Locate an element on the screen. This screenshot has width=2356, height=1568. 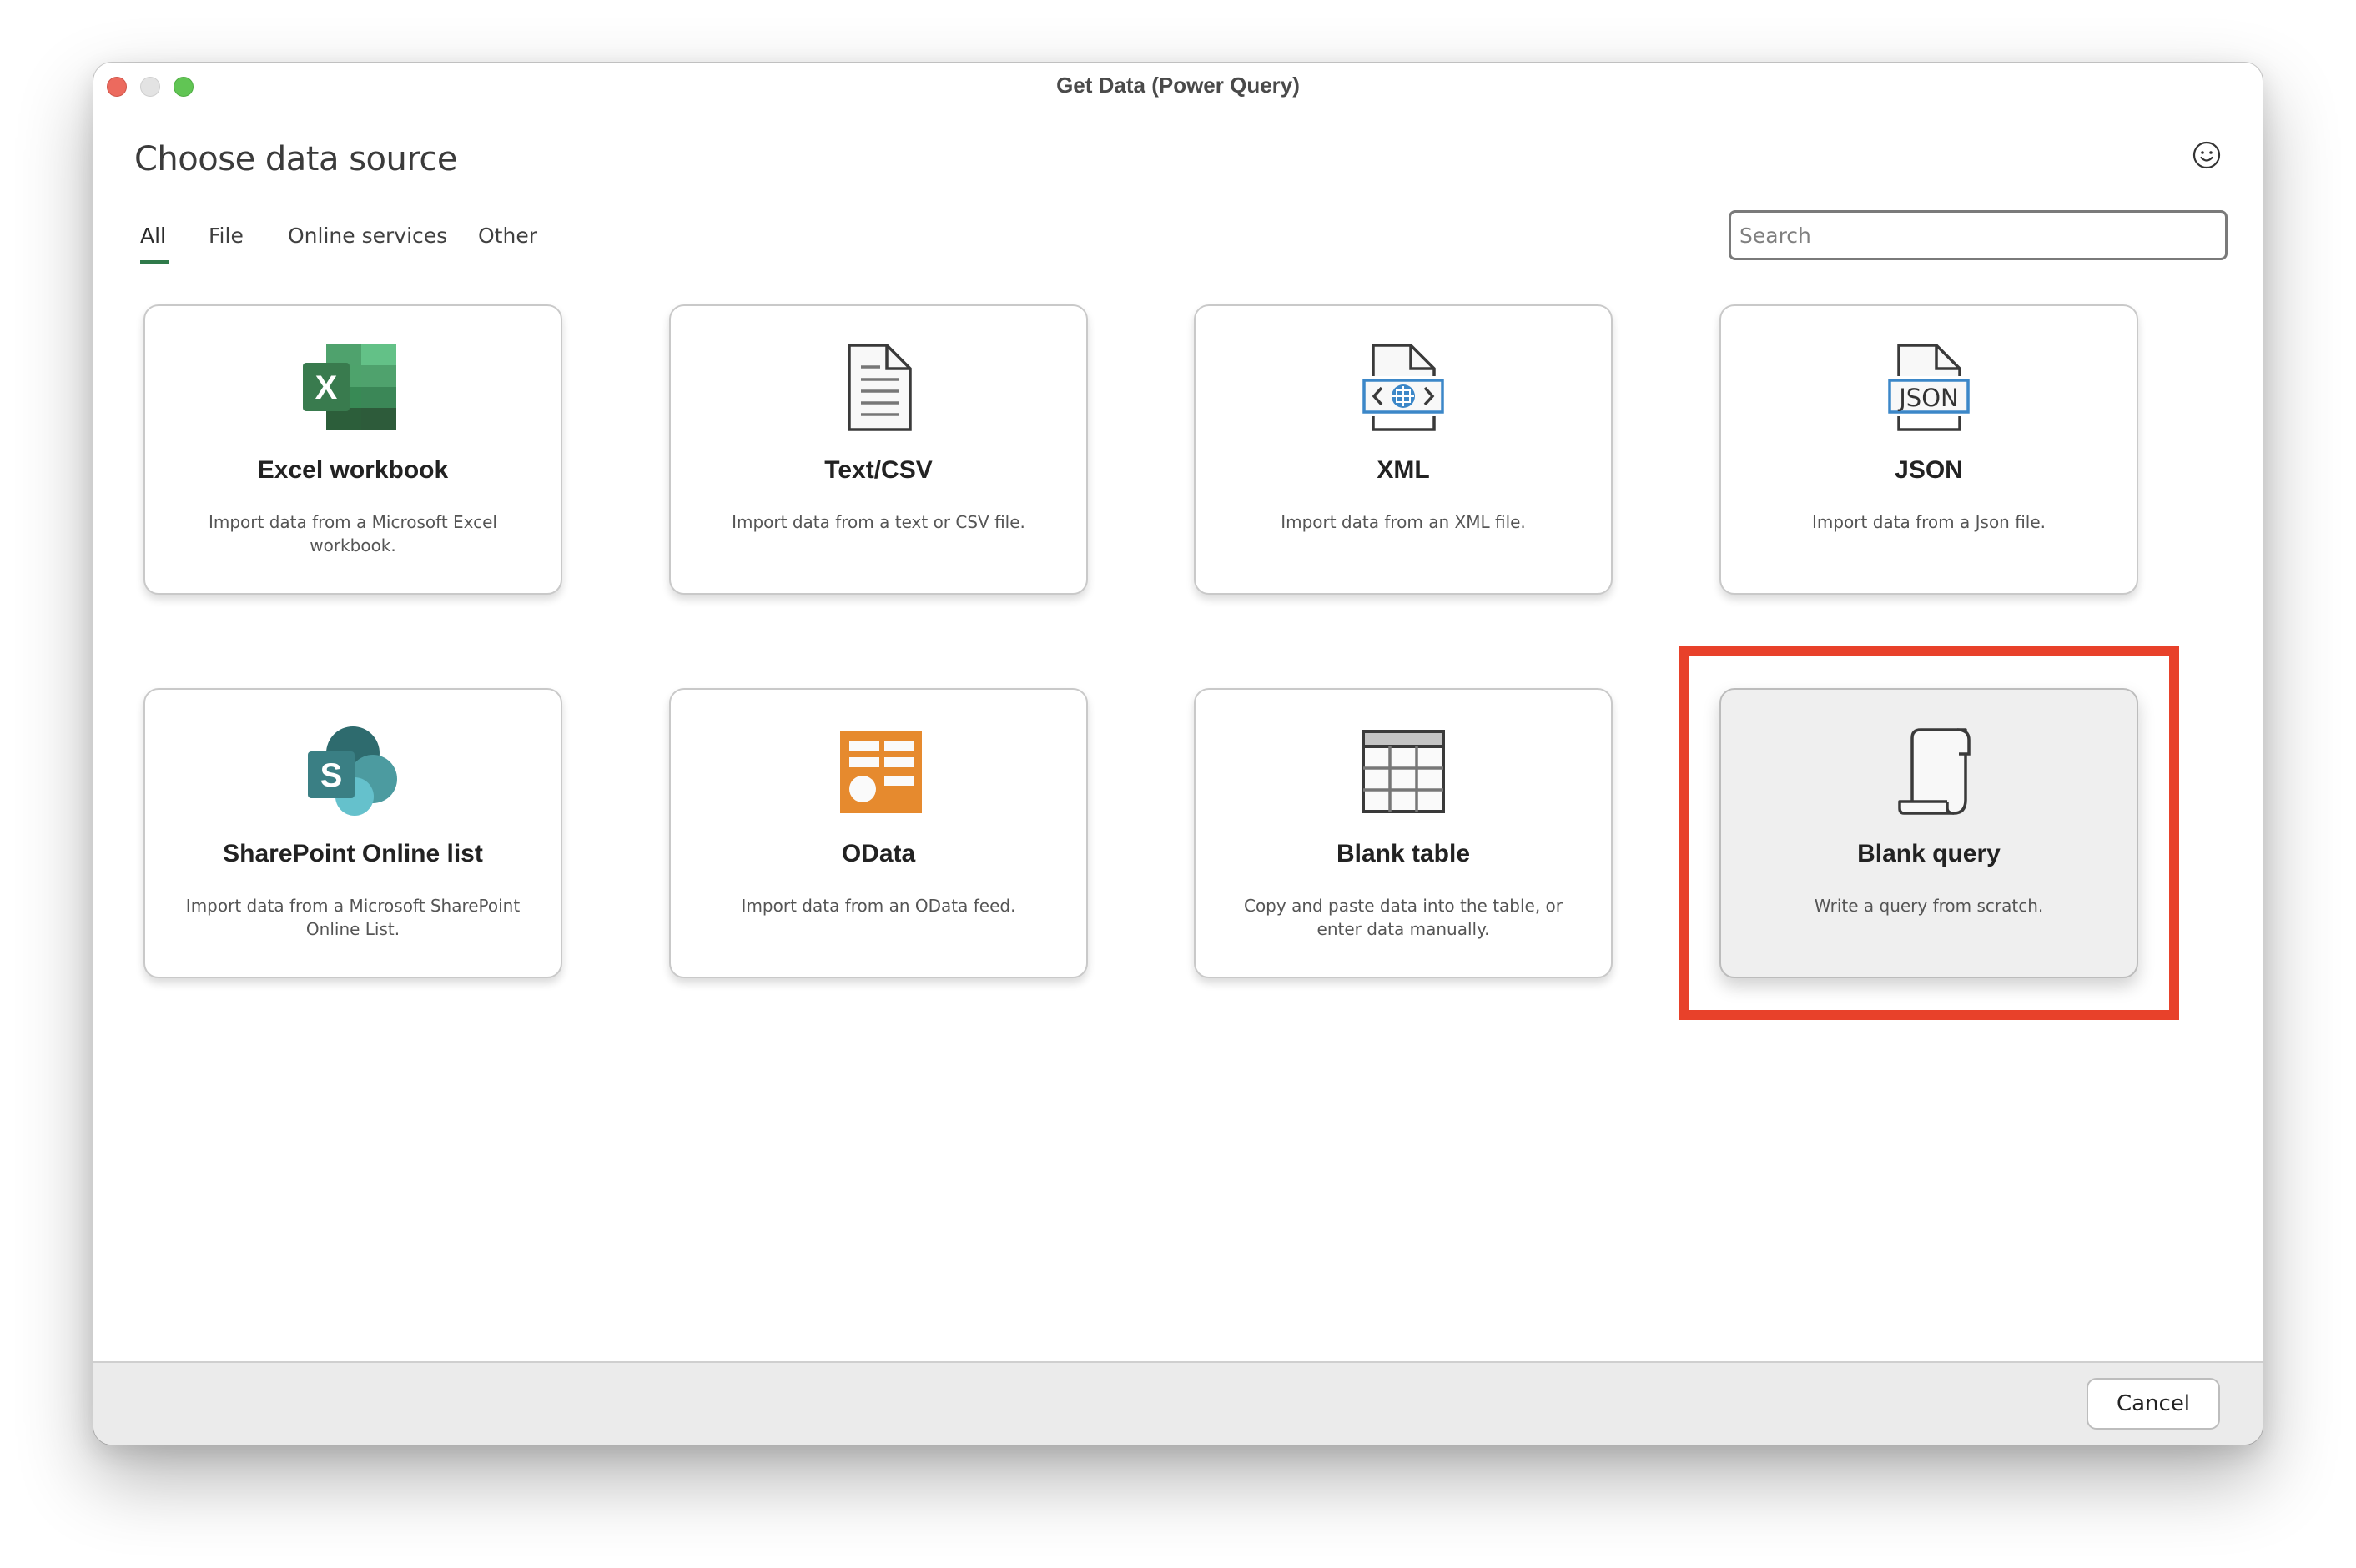
smiley-icon is located at coordinates (2207, 155).